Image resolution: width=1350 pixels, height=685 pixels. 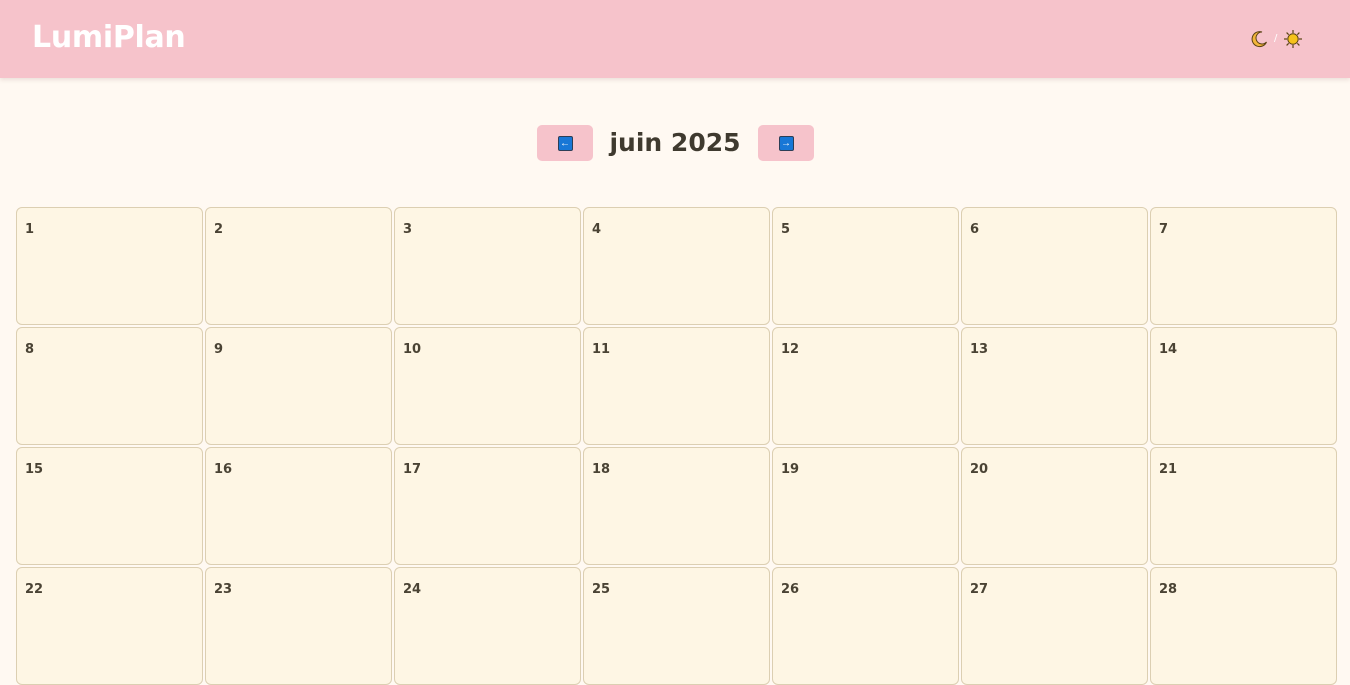 I want to click on sun-icon, so click(x=1293, y=39).